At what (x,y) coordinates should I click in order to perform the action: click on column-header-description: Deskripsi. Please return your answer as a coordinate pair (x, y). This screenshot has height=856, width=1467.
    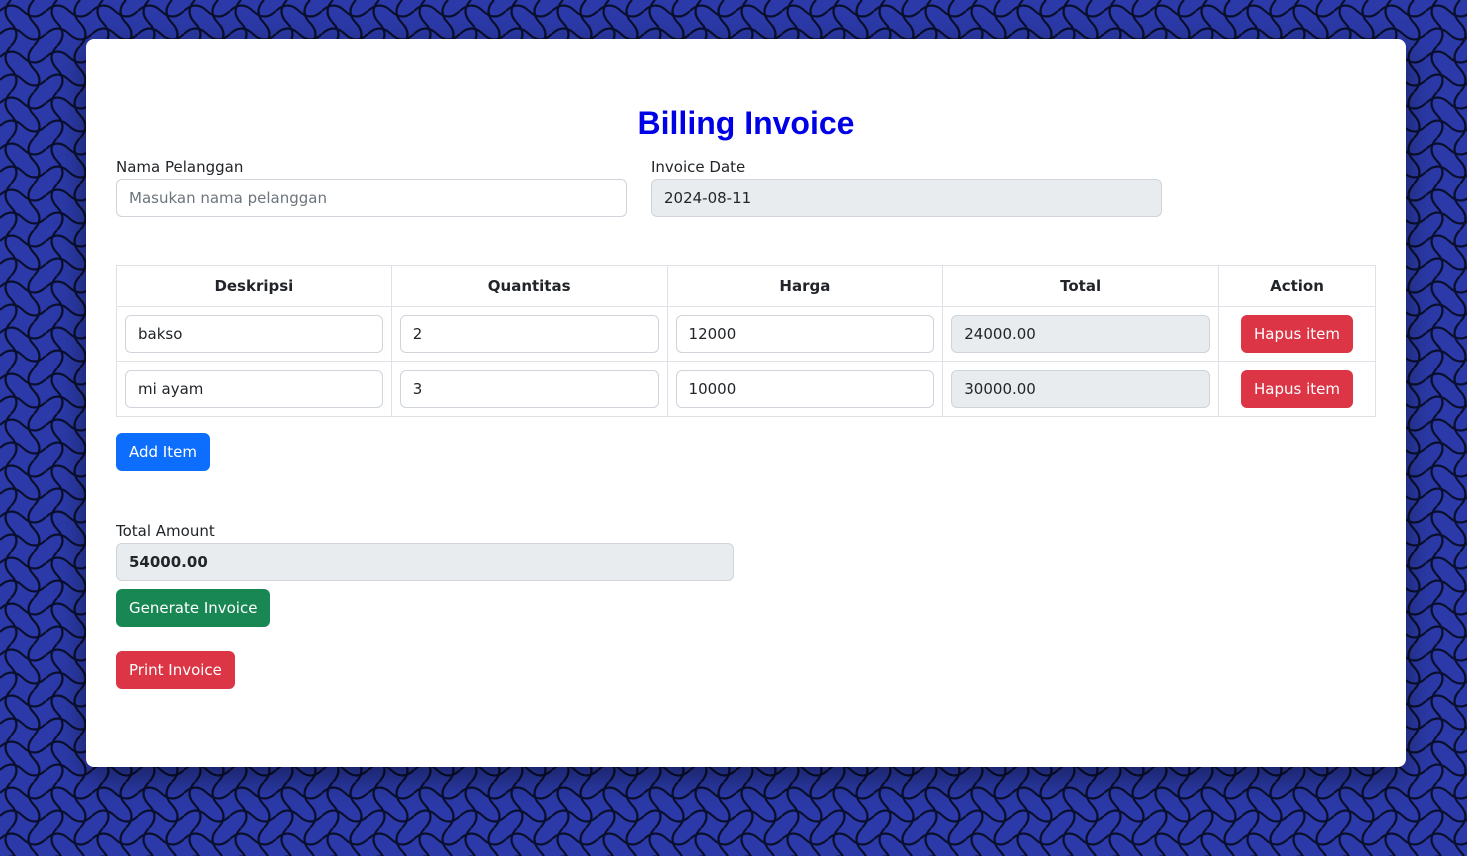
    Looking at the image, I should click on (254, 286).